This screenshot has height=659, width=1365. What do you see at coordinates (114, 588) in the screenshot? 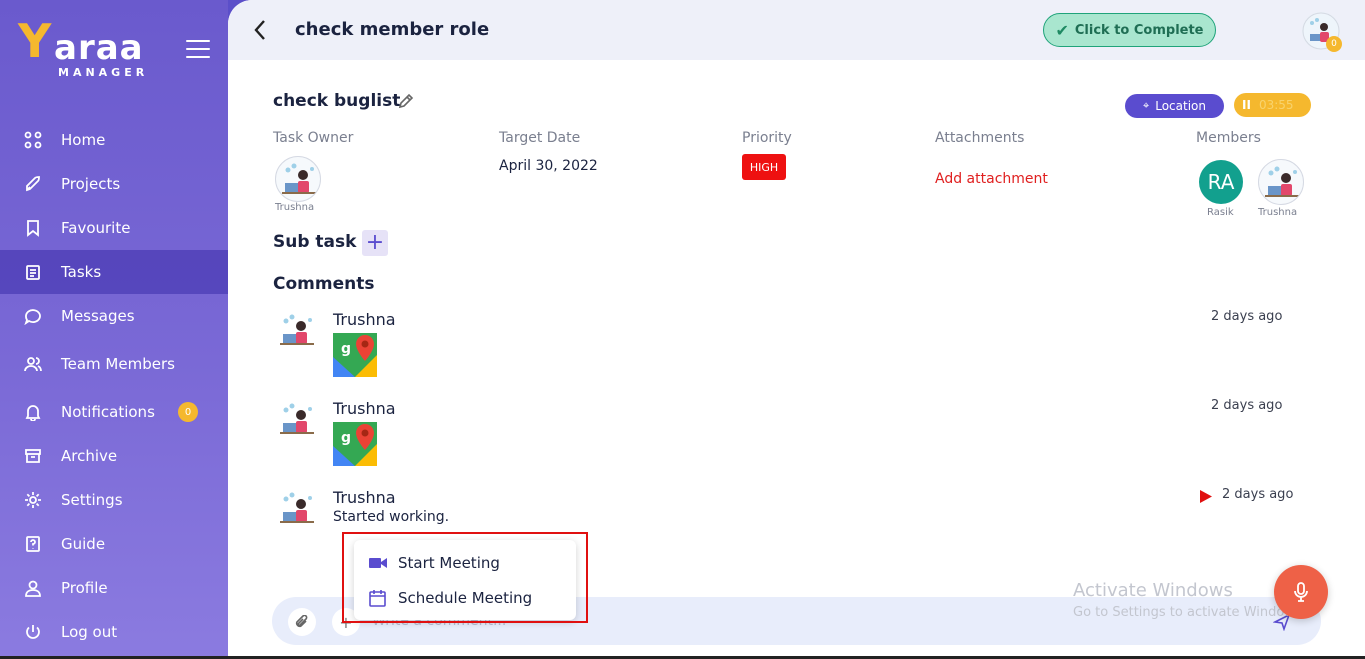
I see `sidebar-item-profile: Profile` at bounding box center [114, 588].